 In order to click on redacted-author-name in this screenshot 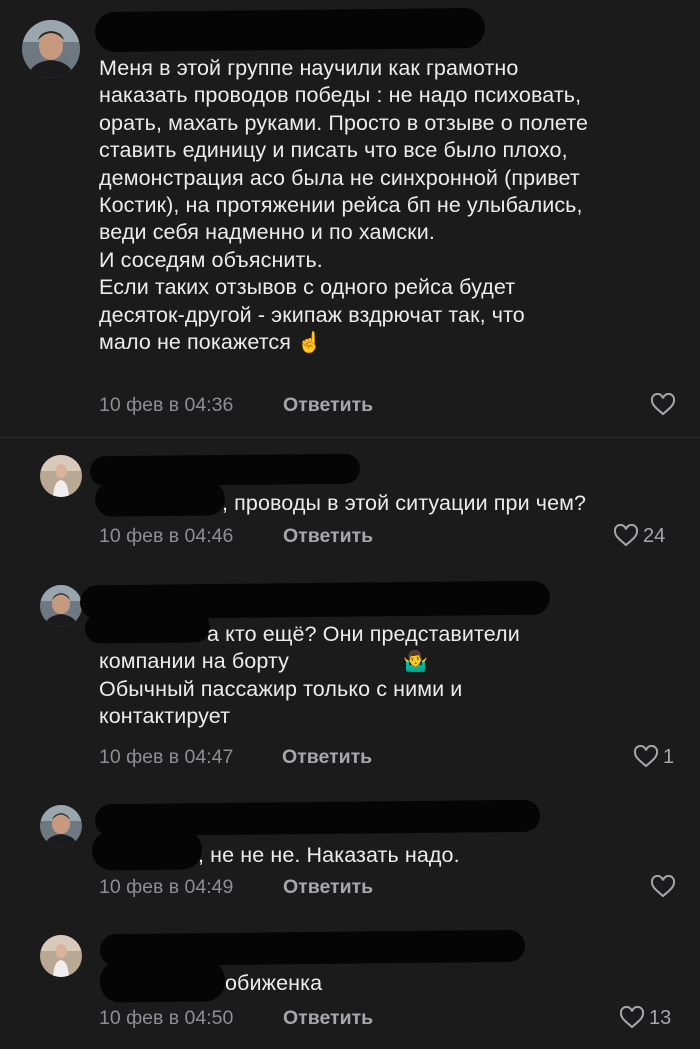, I will do `click(290, 30)`.